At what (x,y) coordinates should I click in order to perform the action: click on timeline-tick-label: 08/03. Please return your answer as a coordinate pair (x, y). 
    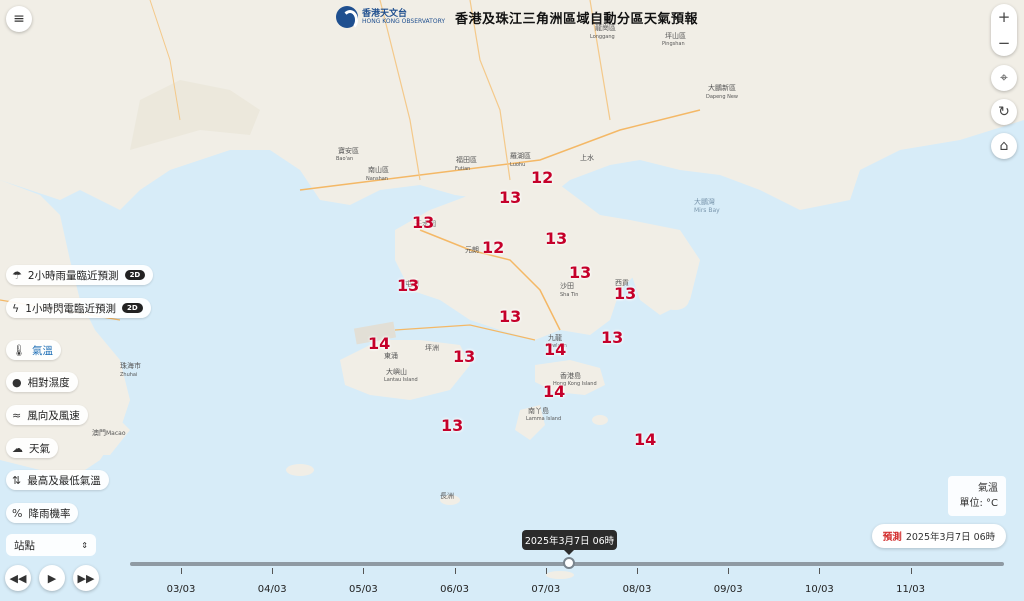
    Looking at the image, I should click on (637, 589).